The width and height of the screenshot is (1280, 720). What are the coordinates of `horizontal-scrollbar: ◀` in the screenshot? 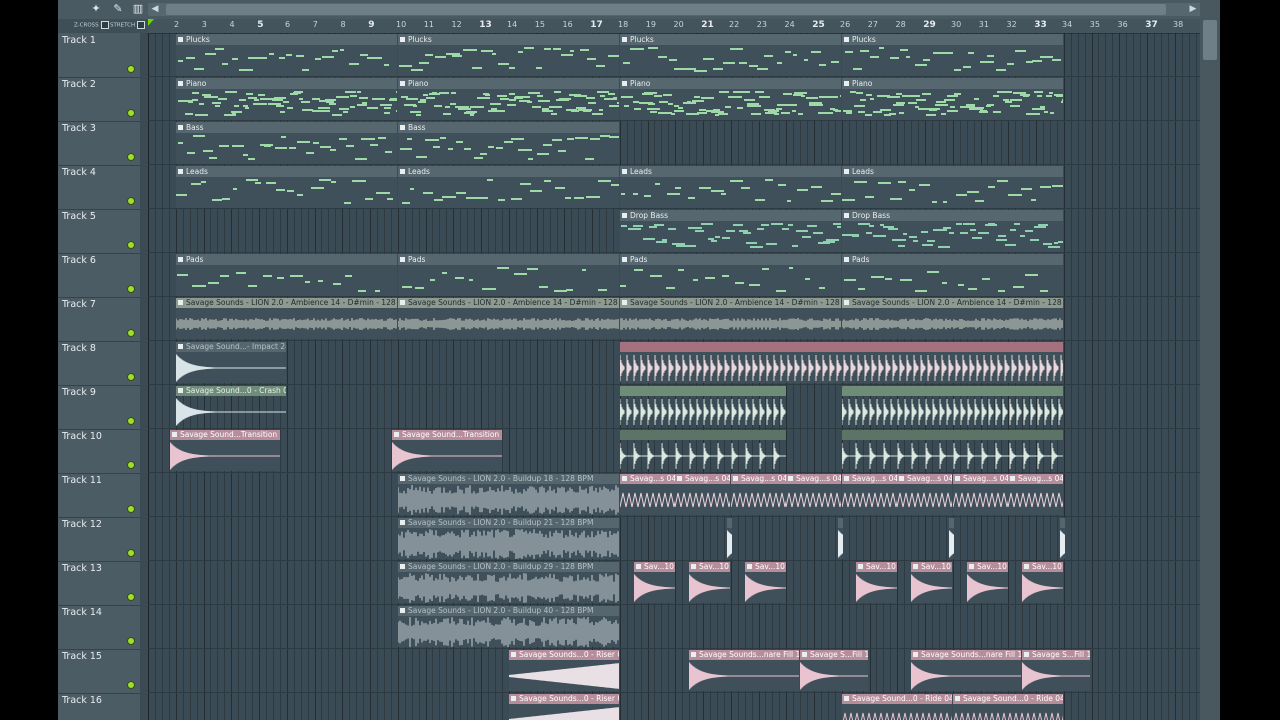 It's located at (668, 9).